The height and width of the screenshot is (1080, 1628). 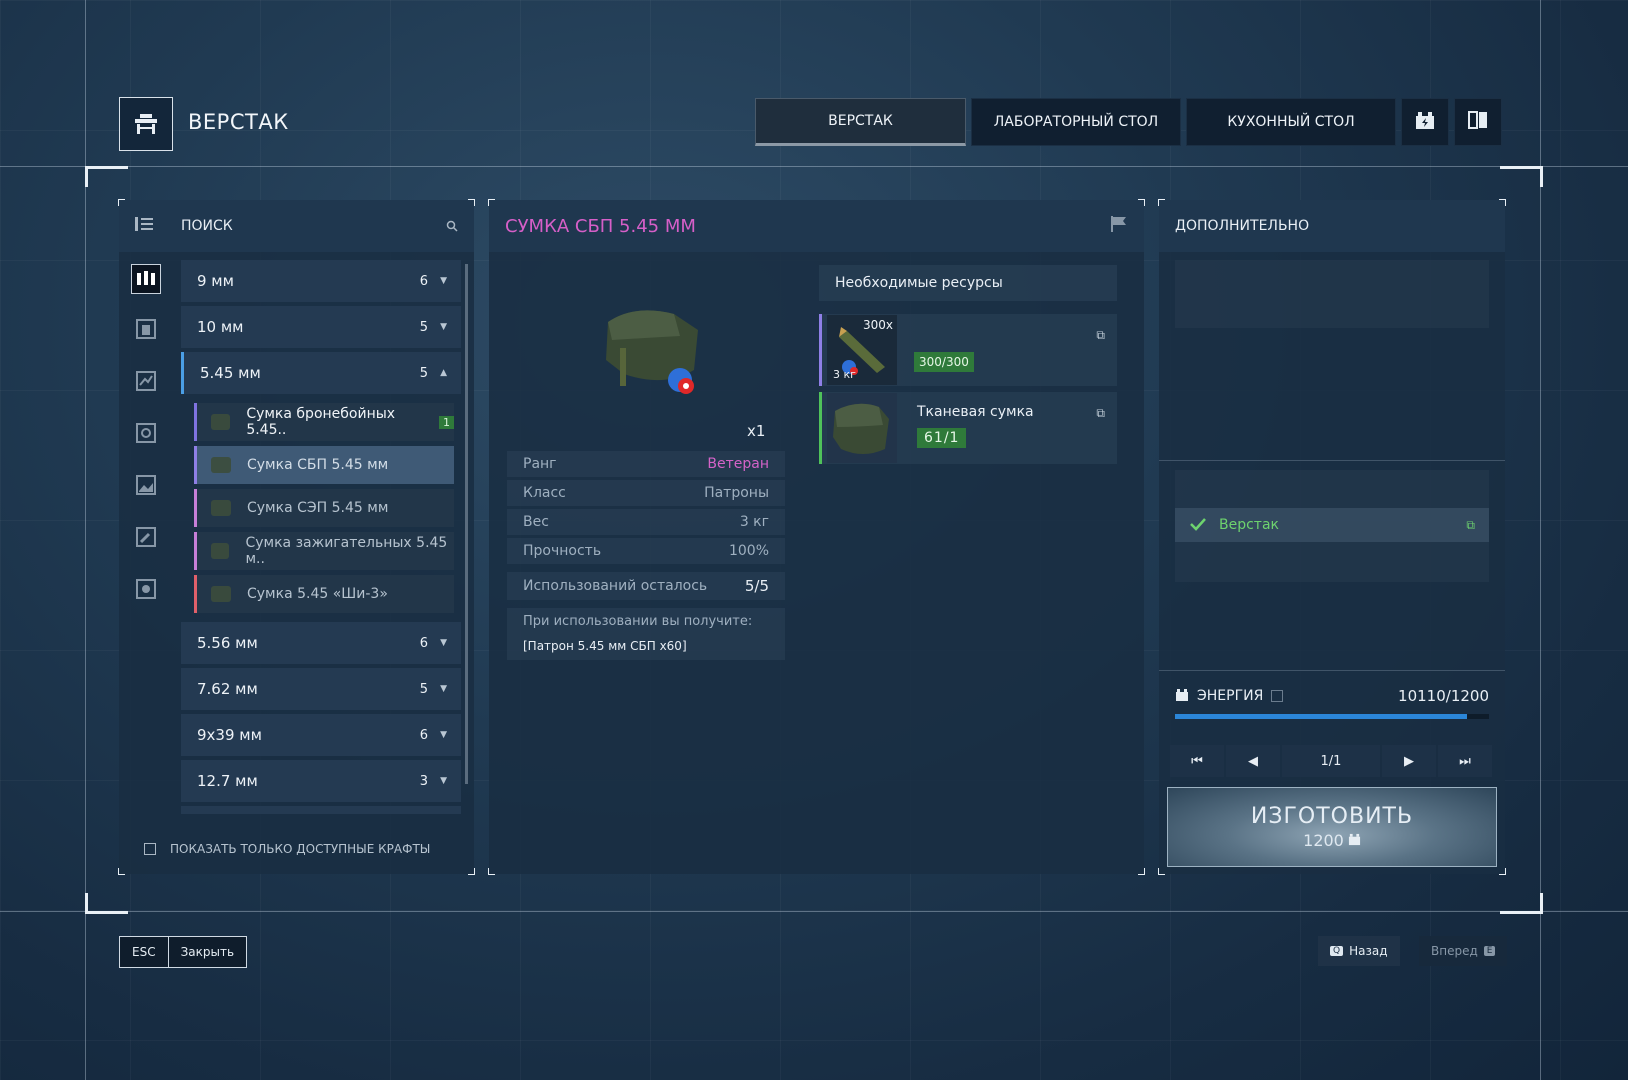 What do you see at coordinates (919, 283) in the screenshot?
I see `resources-title: Необходимые ресурсы` at bounding box center [919, 283].